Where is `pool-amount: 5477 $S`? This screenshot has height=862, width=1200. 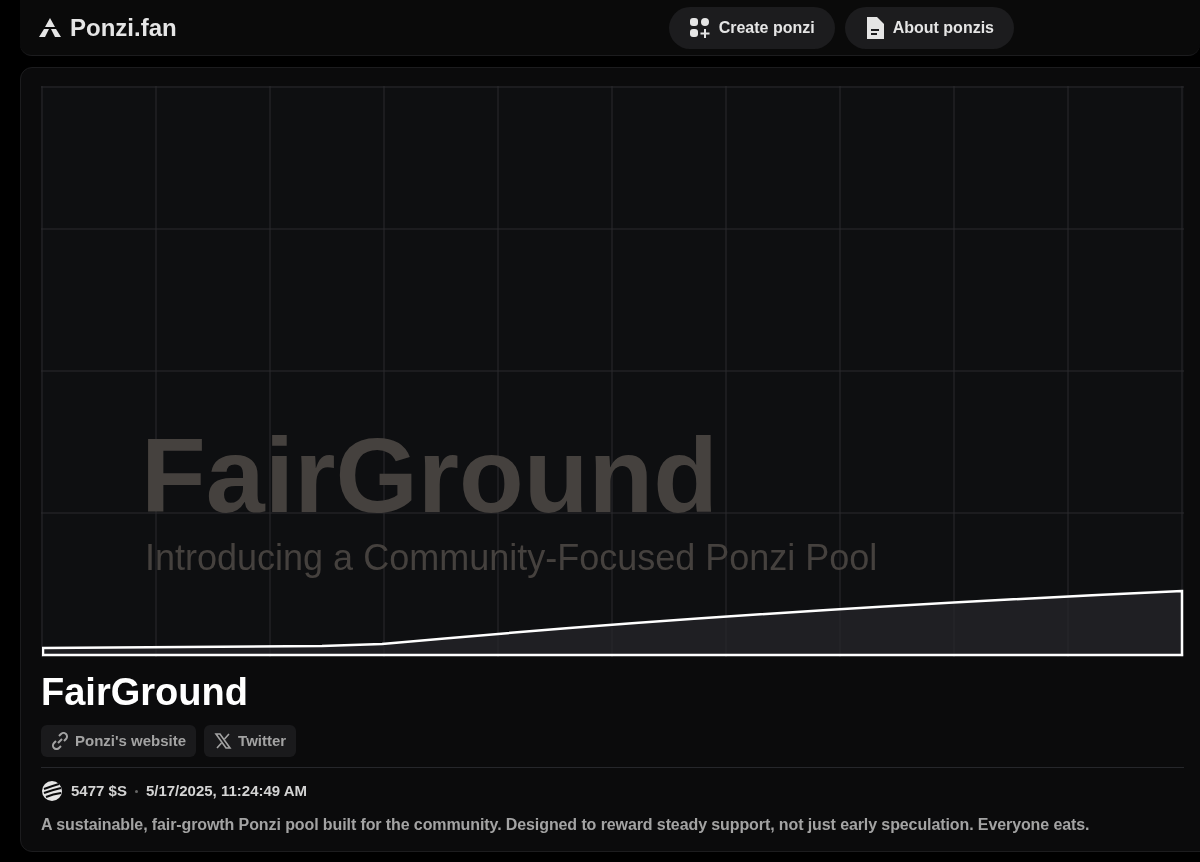 pool-amount: 5477 $S is located at coordinates (99, 791).